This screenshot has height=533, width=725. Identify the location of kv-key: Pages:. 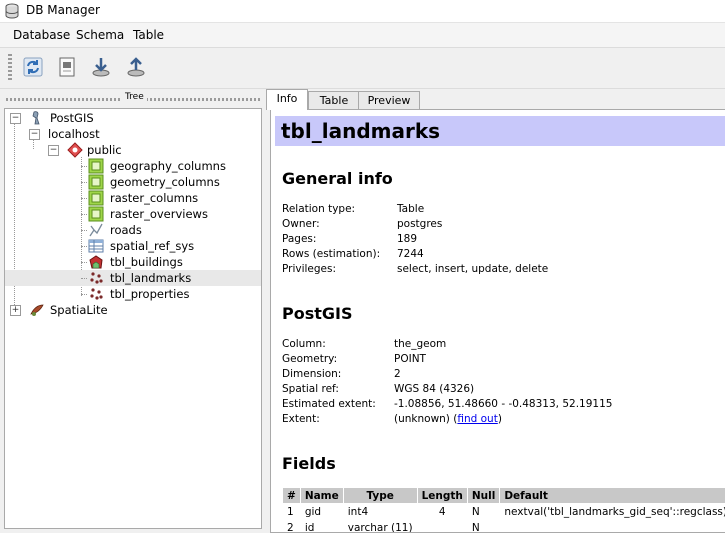
(299, 239).